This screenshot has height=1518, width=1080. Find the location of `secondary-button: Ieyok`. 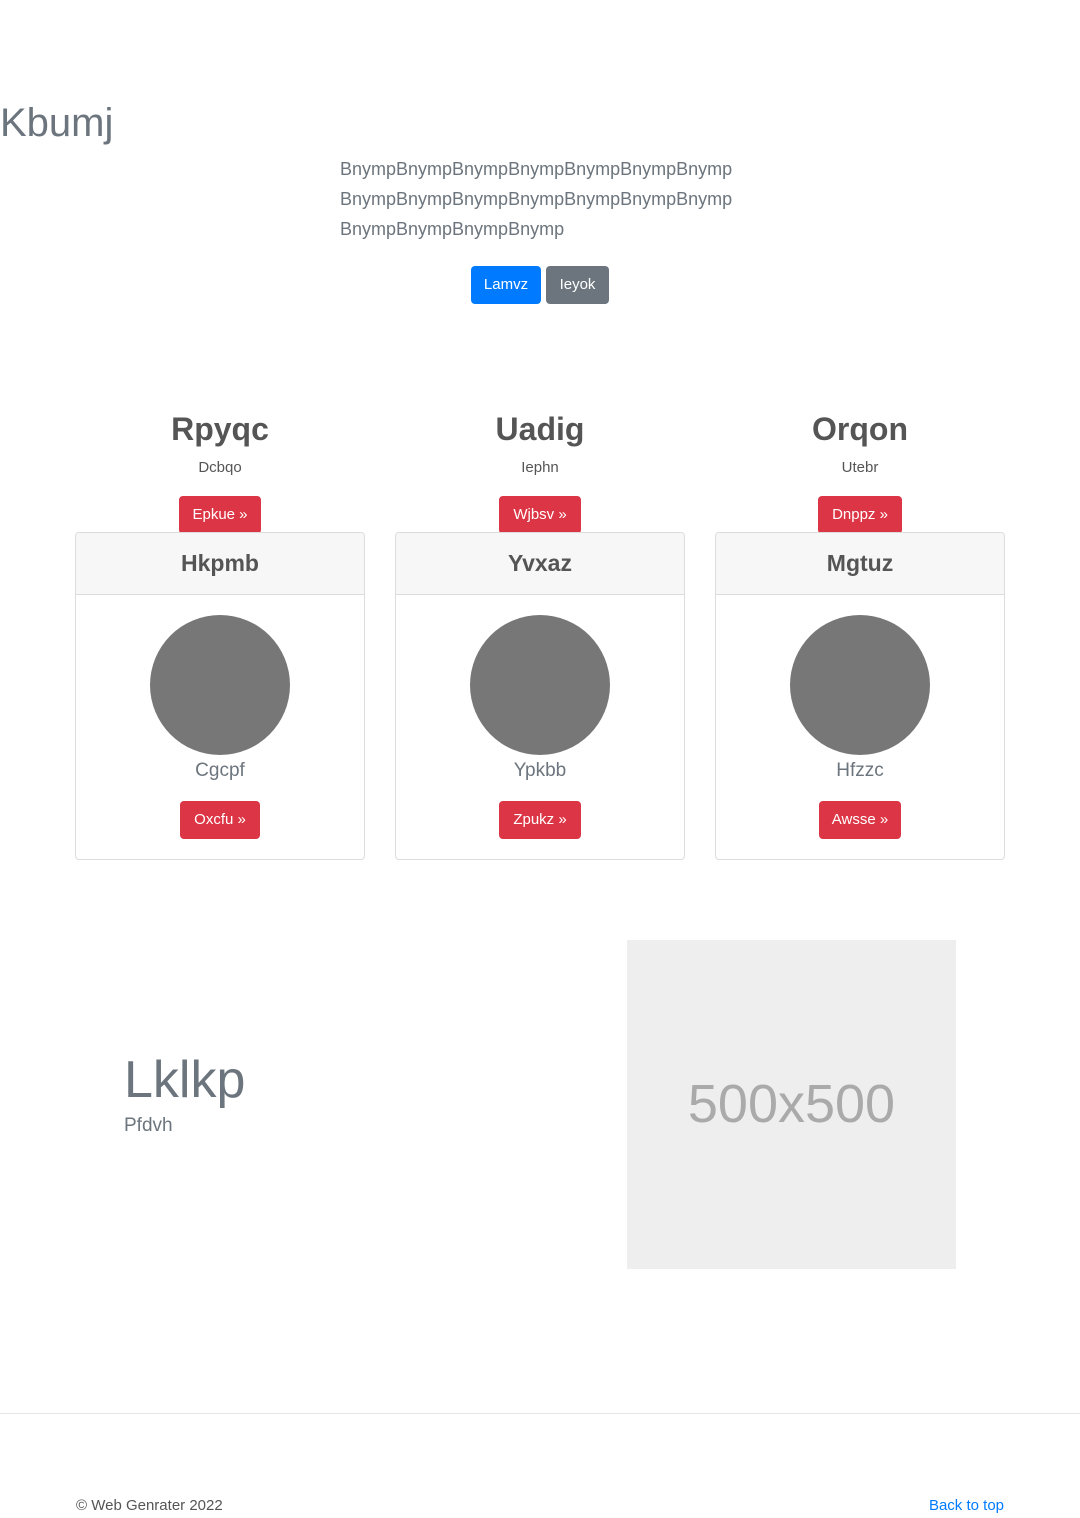

secondary-button: Ieyok is located at coordinates (577, 285).